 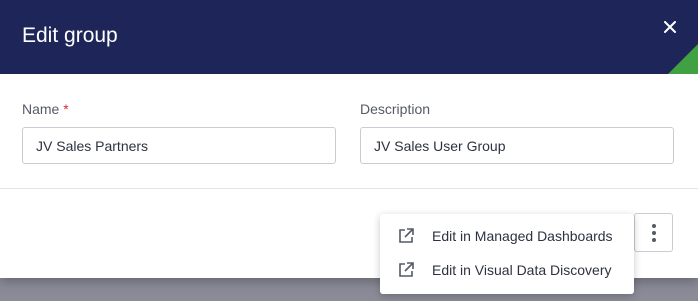 I want to click on required-mark: *, so click(x=66, y=109).